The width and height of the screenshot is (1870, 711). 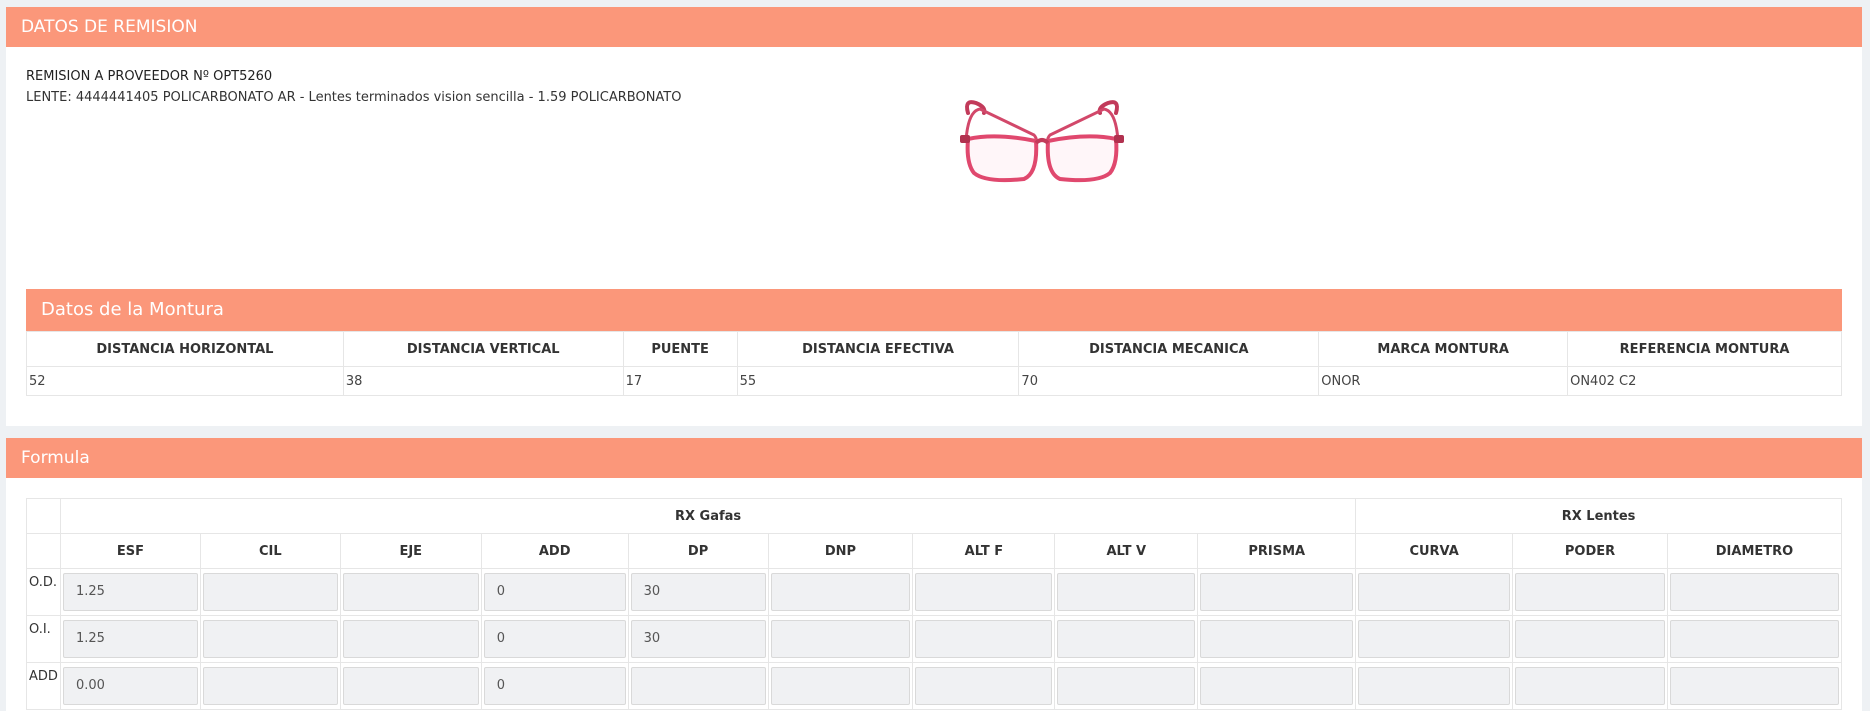 I want to click on header-distancia-vertical: DISTANCIA VERTICAL, so click(x=483, y=349).